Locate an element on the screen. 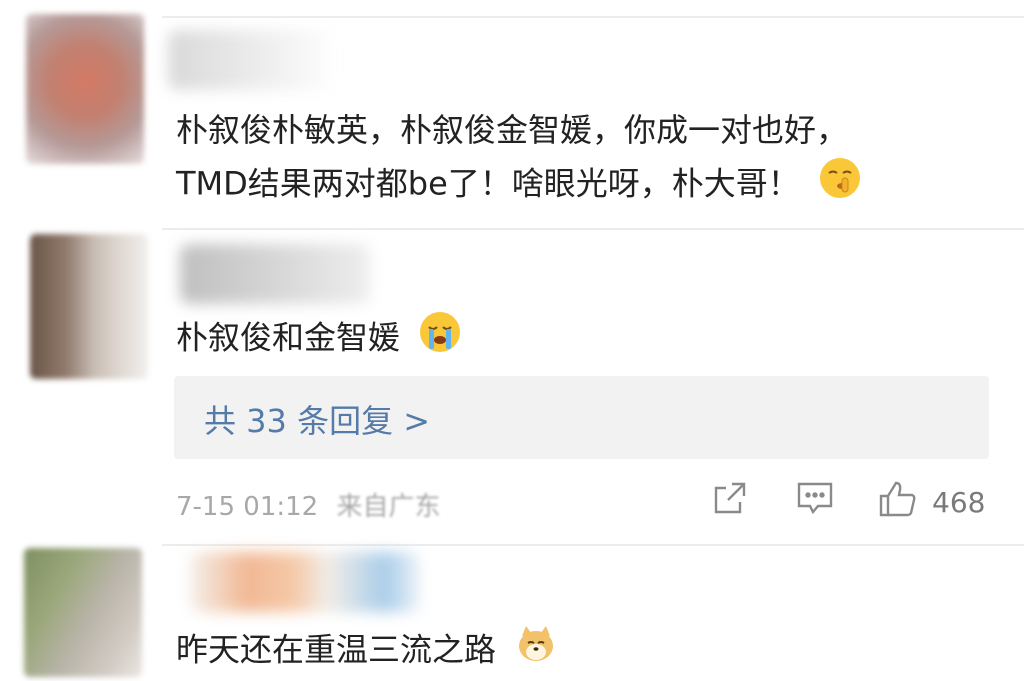 This screenshot has width=1024, height=681. comment-line: 昨天还在重温三流之路 is located at coordinates (336, 649).